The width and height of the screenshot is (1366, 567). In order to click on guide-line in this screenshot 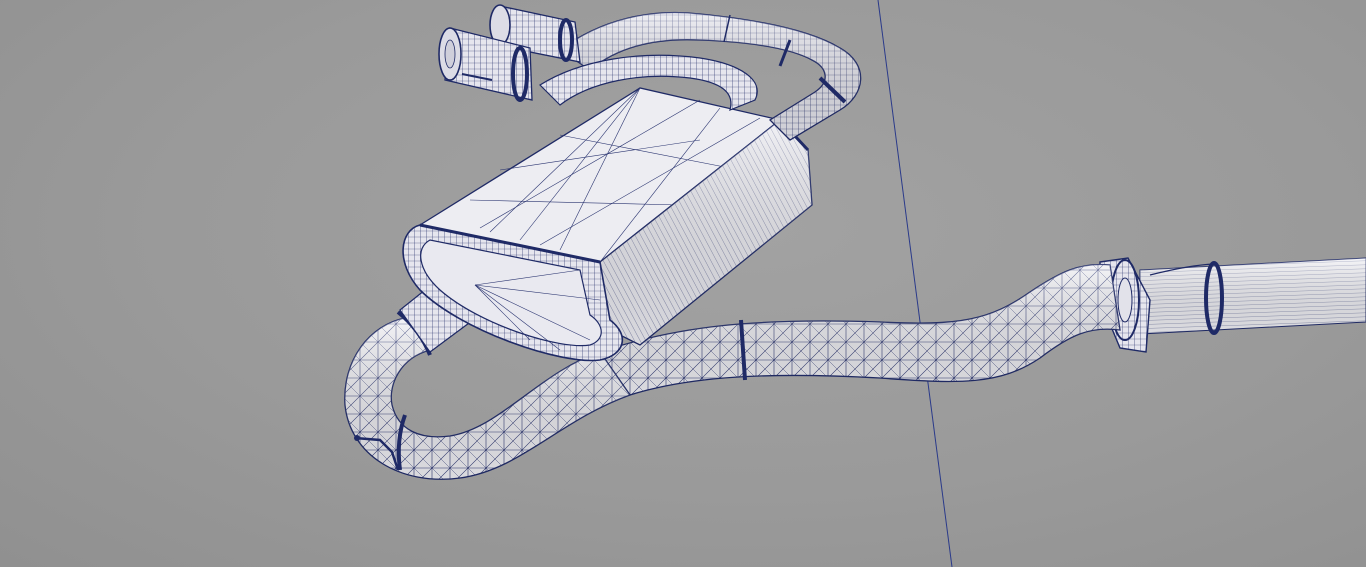, I will do `click(915, 283)`.